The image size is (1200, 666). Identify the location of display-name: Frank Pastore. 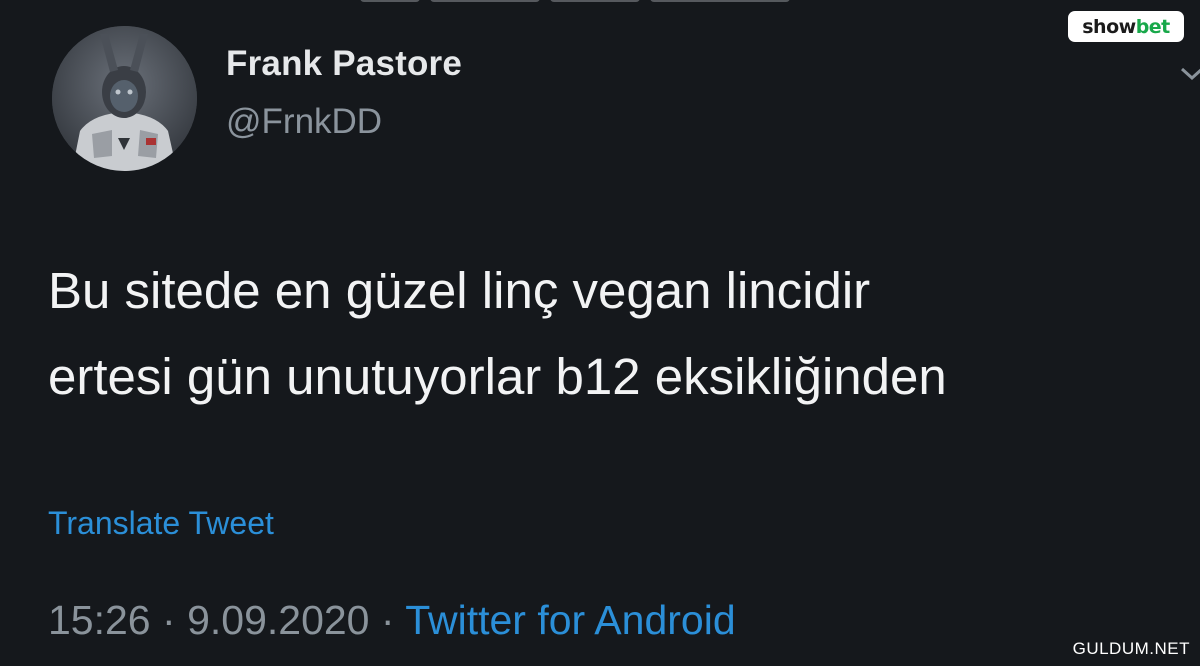
(344, 64).